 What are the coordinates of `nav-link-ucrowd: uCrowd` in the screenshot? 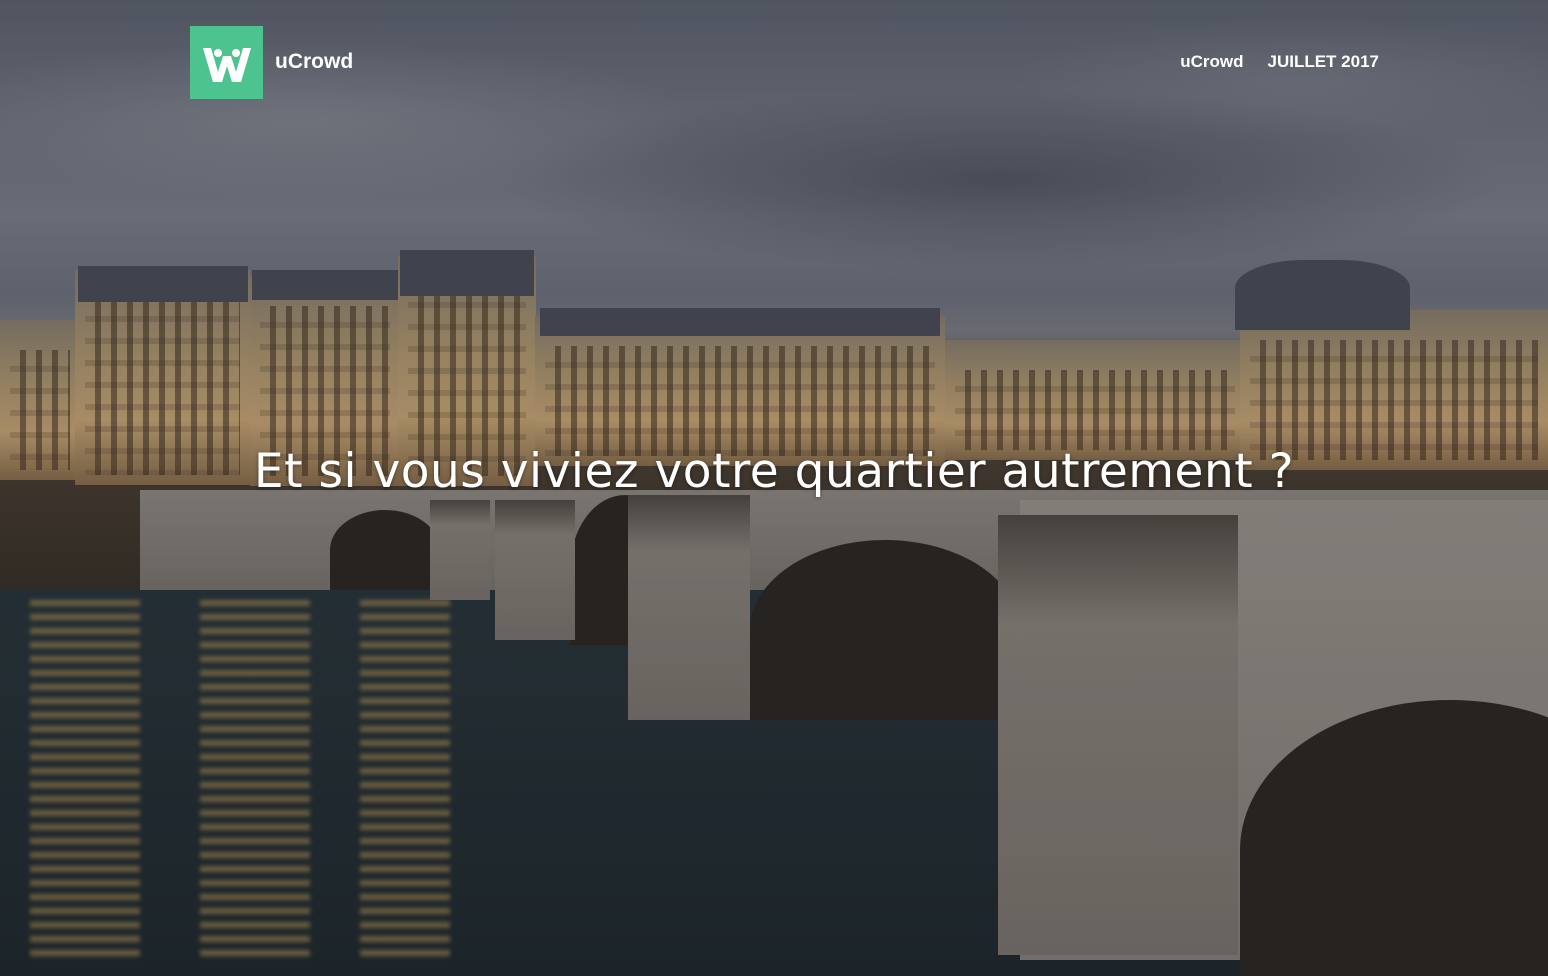 It's located at (1211, 62).